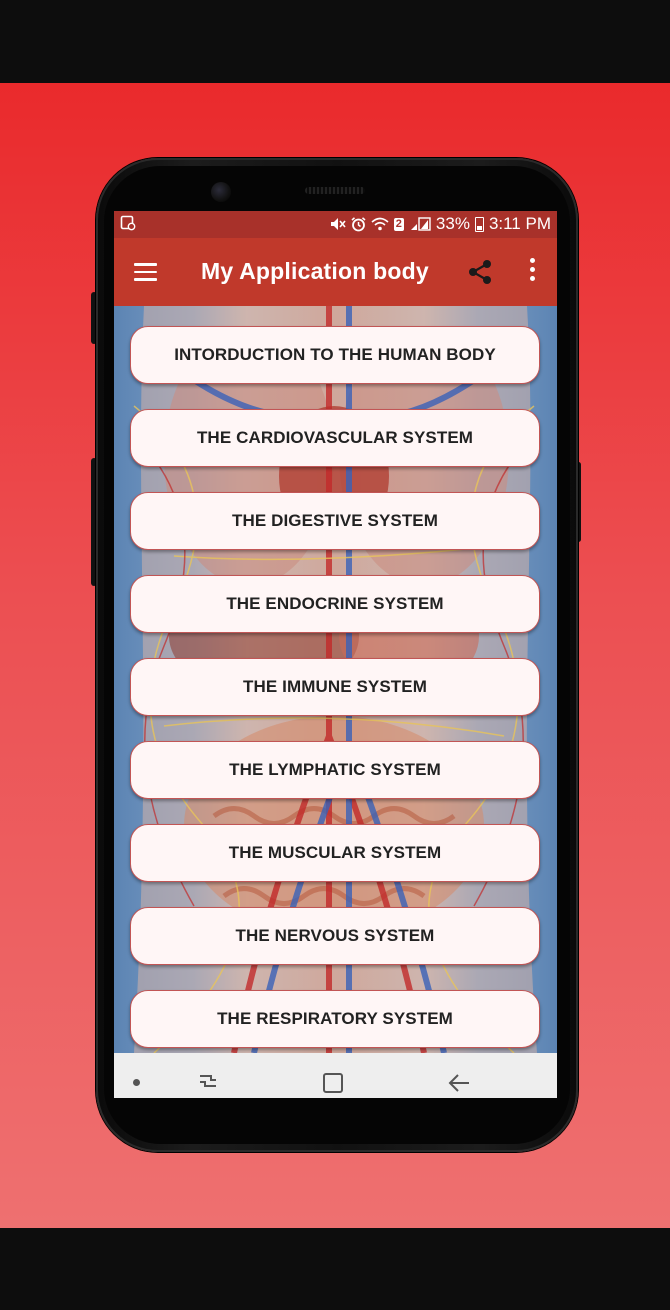 This screenshot has width=670, height=1310. Describe the element at coordinates (145, 272) in the screenshot. I see `hamburger-menu-icon` at that location.